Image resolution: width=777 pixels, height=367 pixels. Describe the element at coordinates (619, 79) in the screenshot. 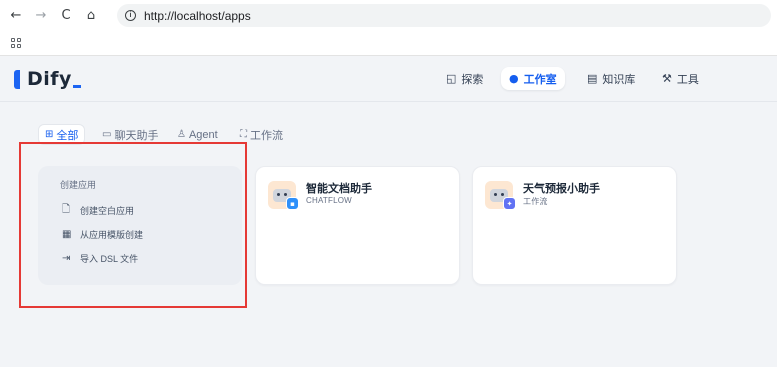

I see `nav-knowledge-label: 知识库` at that location.